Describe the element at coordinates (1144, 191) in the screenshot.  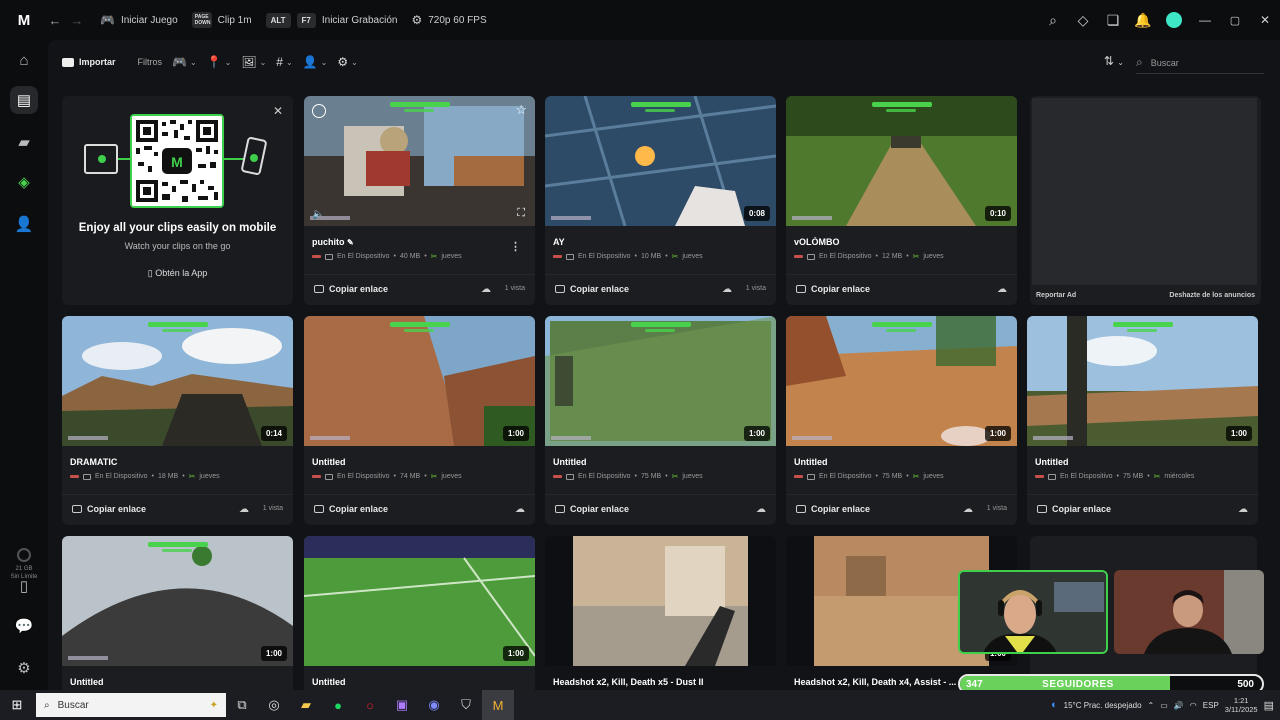
I see `ad-placeholder` at that location.